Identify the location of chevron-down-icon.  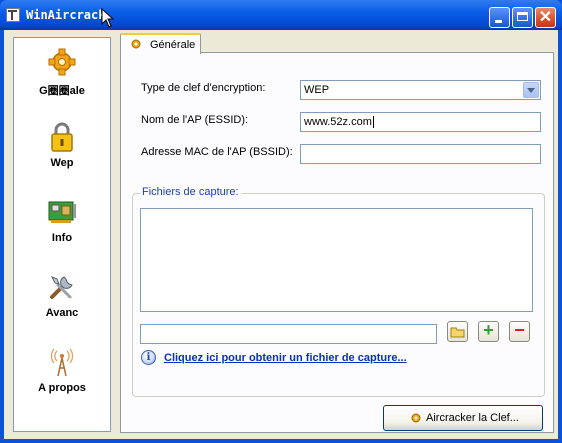
(531, 90).